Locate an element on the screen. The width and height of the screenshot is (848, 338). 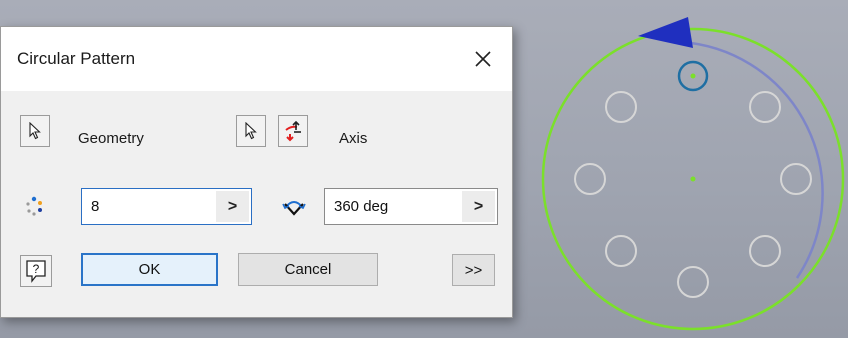
count-icon-wrap is located at coordinates (34, 206).